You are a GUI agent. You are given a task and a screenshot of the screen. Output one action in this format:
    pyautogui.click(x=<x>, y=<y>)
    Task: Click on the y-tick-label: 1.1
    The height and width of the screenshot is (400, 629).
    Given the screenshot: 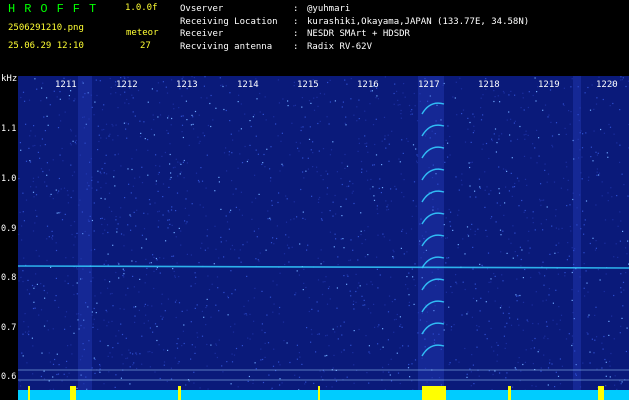 What is the action you would take?
    pyautogui.click(x=9, y=129)
    